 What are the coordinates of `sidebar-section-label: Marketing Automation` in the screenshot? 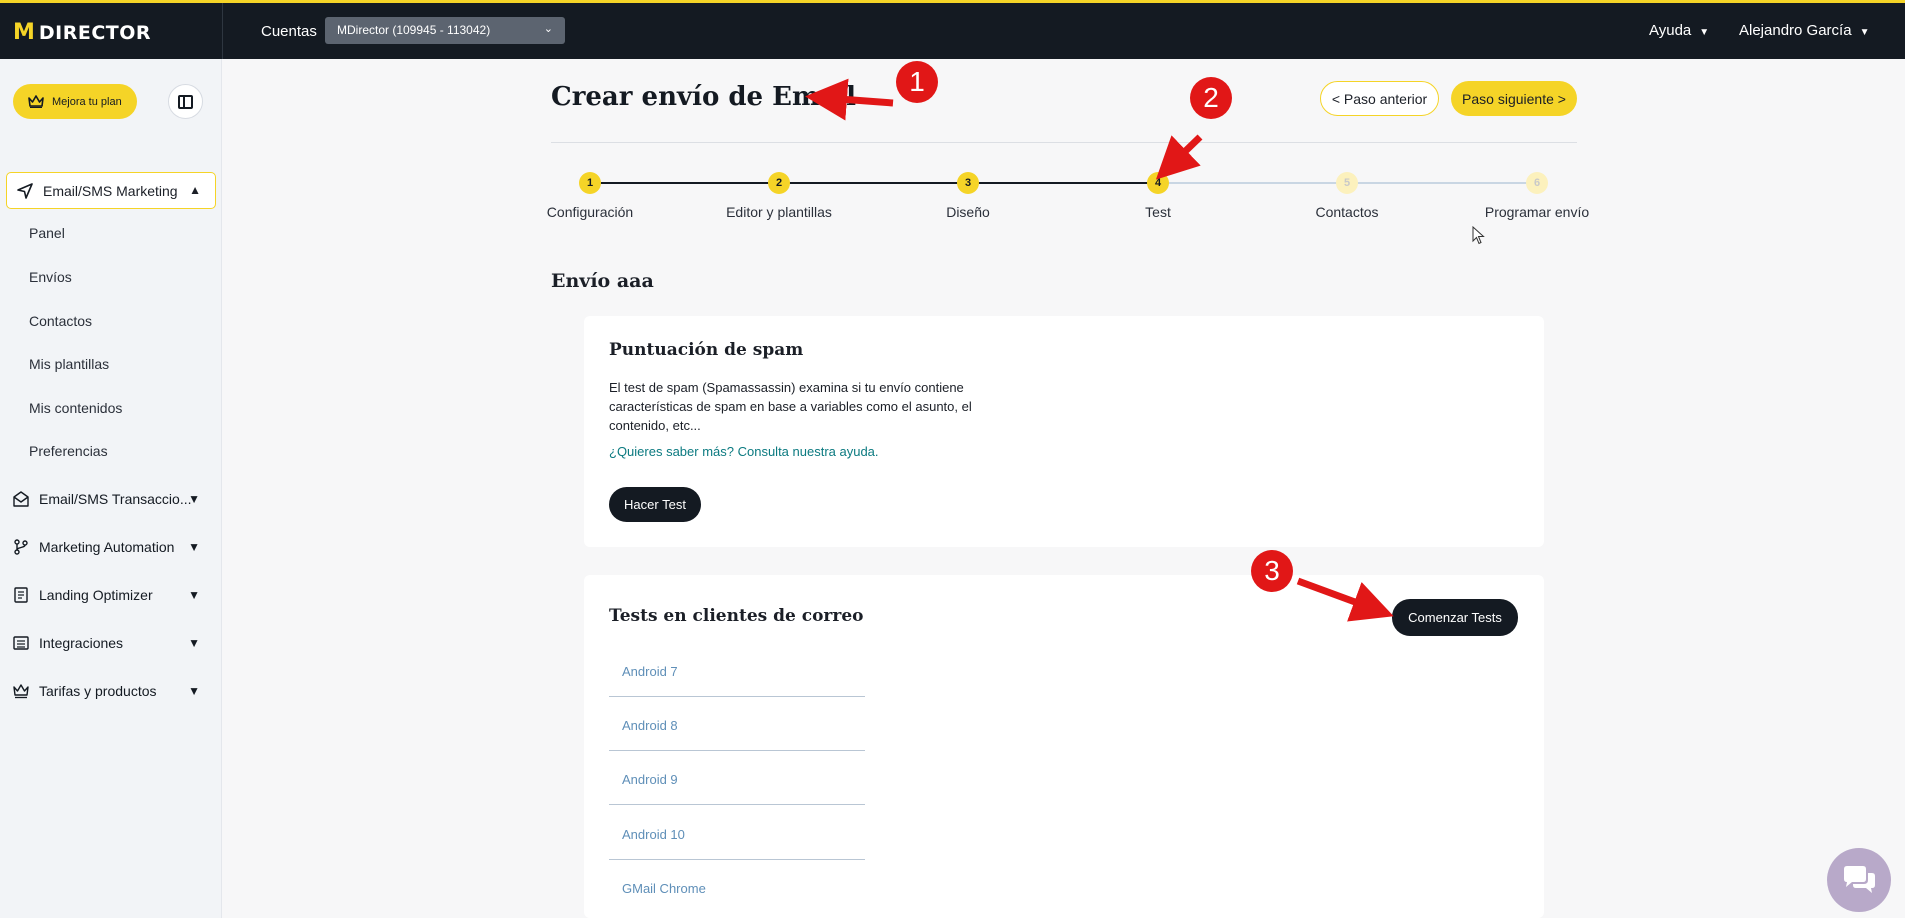 It's located at (107, 547).